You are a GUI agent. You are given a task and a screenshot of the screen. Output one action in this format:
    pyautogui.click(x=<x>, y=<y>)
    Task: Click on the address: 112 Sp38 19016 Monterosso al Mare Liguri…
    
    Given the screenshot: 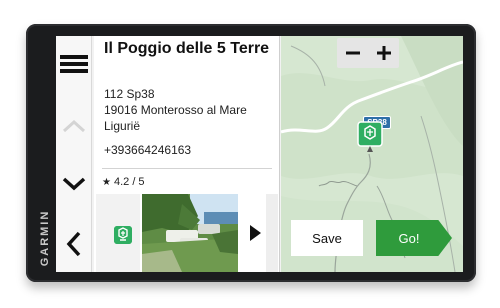 What is the action you would take?
    pyautogui.click(x=190, y=110)
    